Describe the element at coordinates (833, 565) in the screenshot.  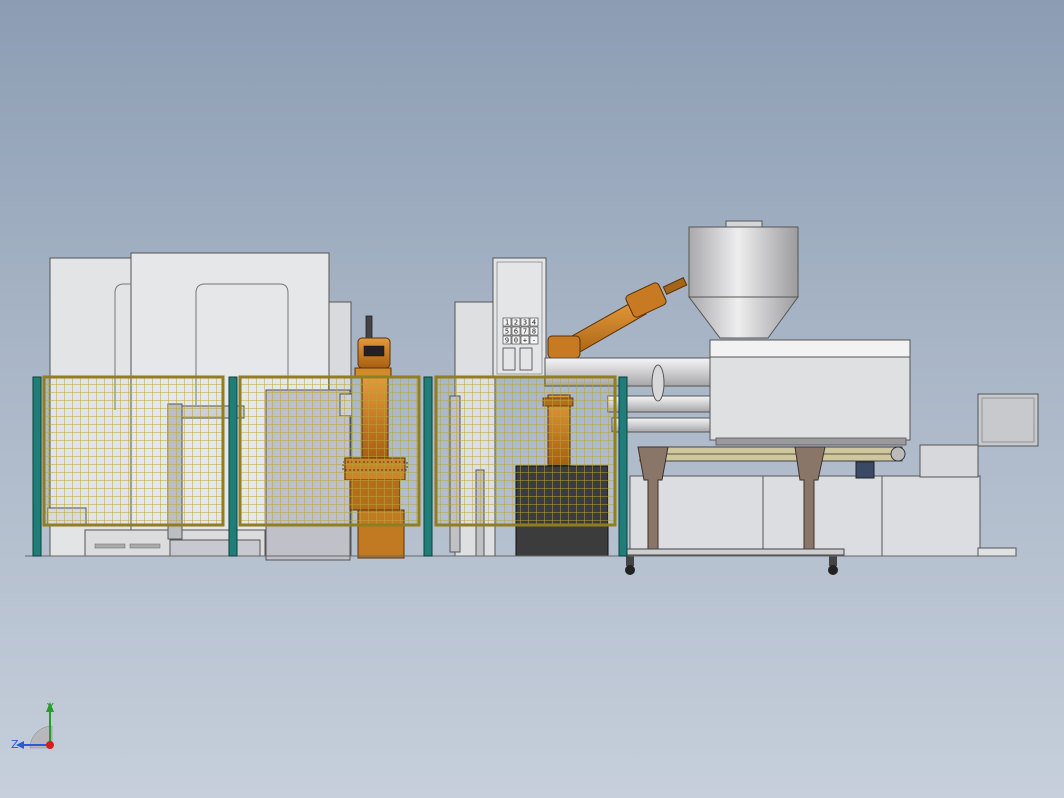
I see `caster-right` at that location.